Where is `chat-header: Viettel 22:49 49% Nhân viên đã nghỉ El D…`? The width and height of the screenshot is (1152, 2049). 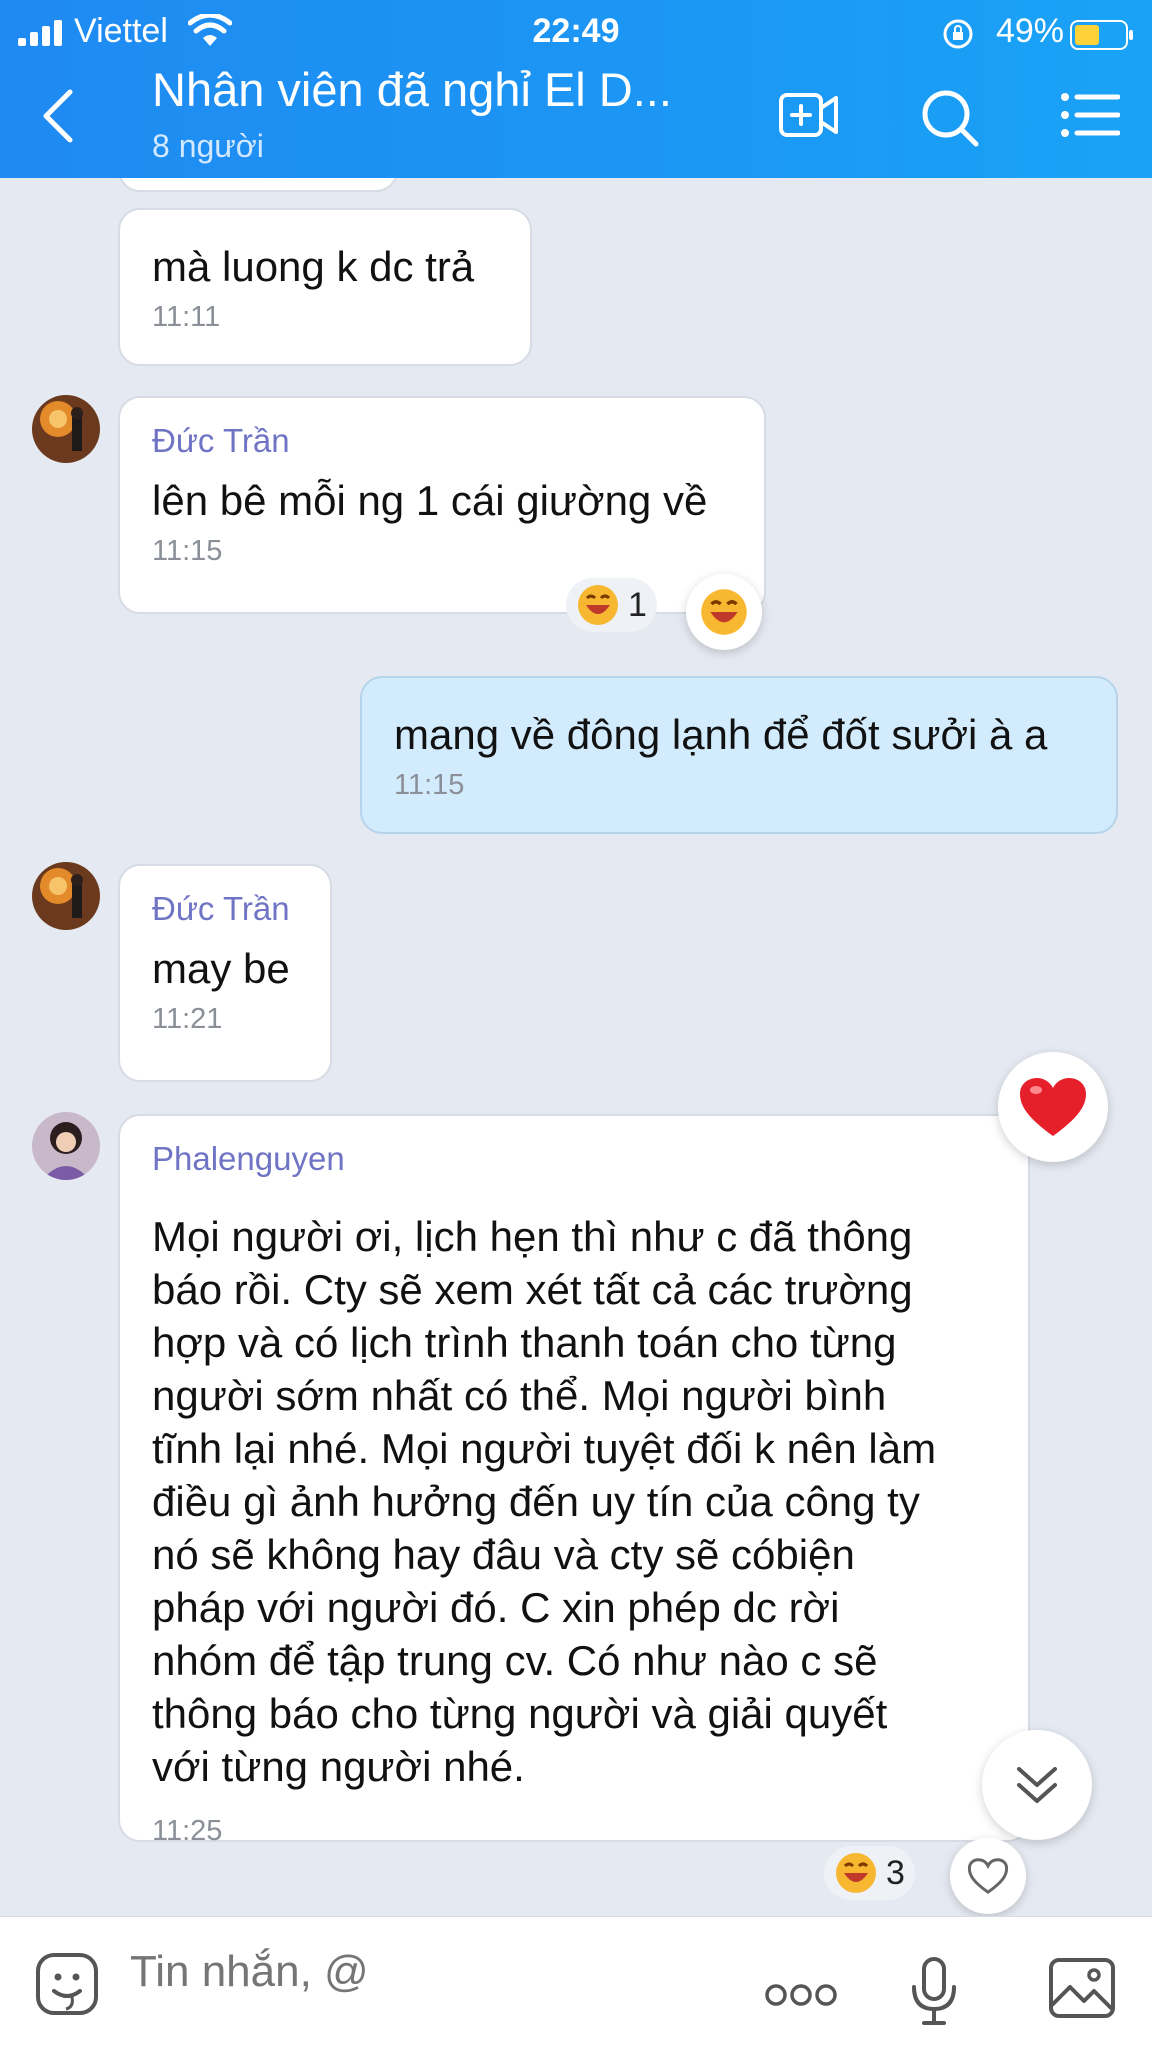
chat-header: Viettel 22:49 49% Nhân viên đã nghỉ El D… is located at coordinates (576, 89).